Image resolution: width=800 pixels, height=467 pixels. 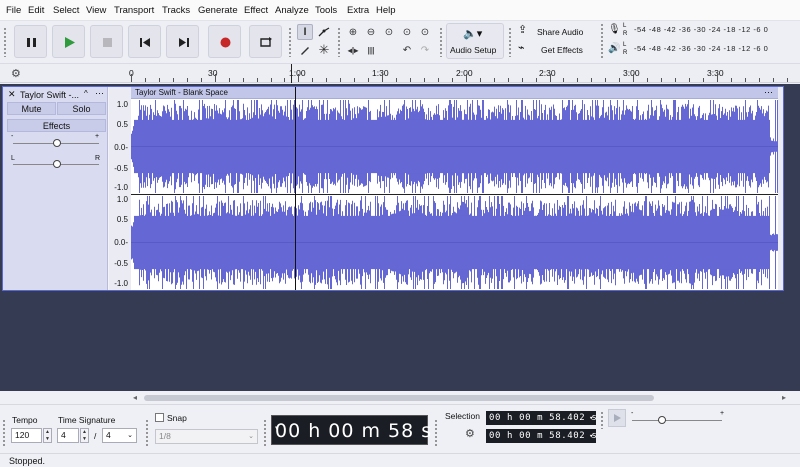 What do you see at coordinates (122, 124) in the screenshot?
I see `scale-label: 0.5` at bounding box center [122, 124].